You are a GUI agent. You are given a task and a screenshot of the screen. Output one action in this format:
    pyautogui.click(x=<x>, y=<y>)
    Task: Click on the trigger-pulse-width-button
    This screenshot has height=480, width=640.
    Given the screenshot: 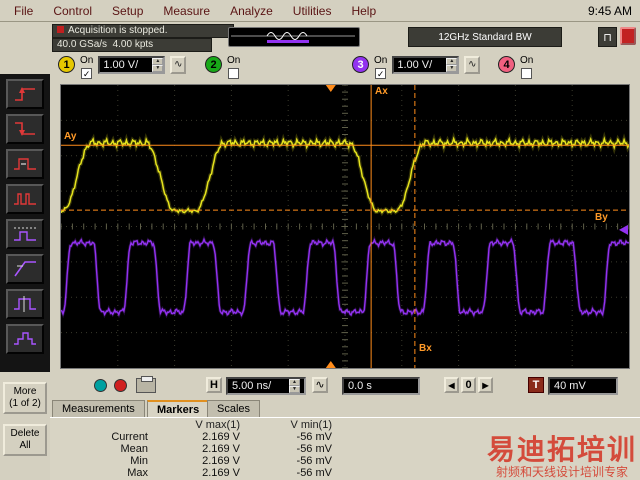 What is the action you would take?
    pyautogui.click(x=25, y=164)
    